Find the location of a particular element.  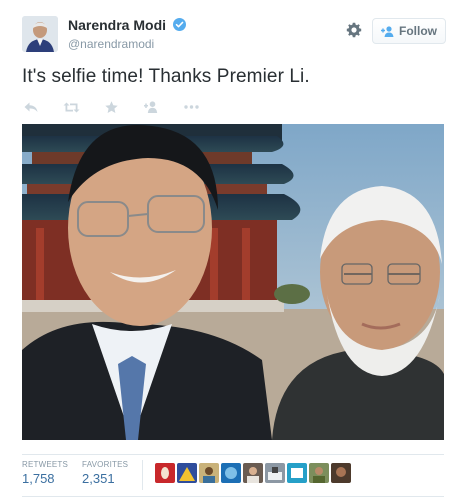

more-dots-icon is located at coordinates (191, 107).